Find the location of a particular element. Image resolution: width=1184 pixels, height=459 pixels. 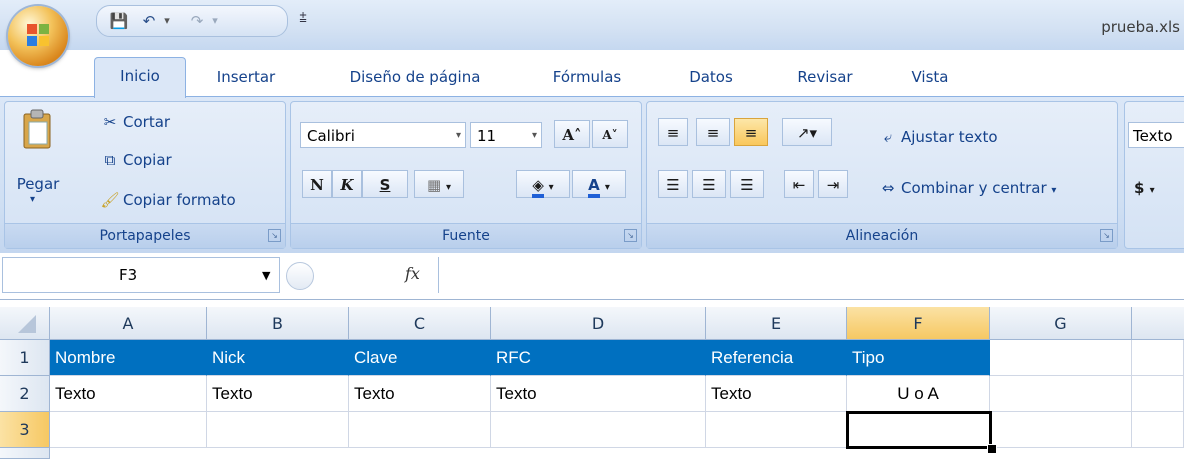

office-logo-icon is located at coordinates (38, 35).